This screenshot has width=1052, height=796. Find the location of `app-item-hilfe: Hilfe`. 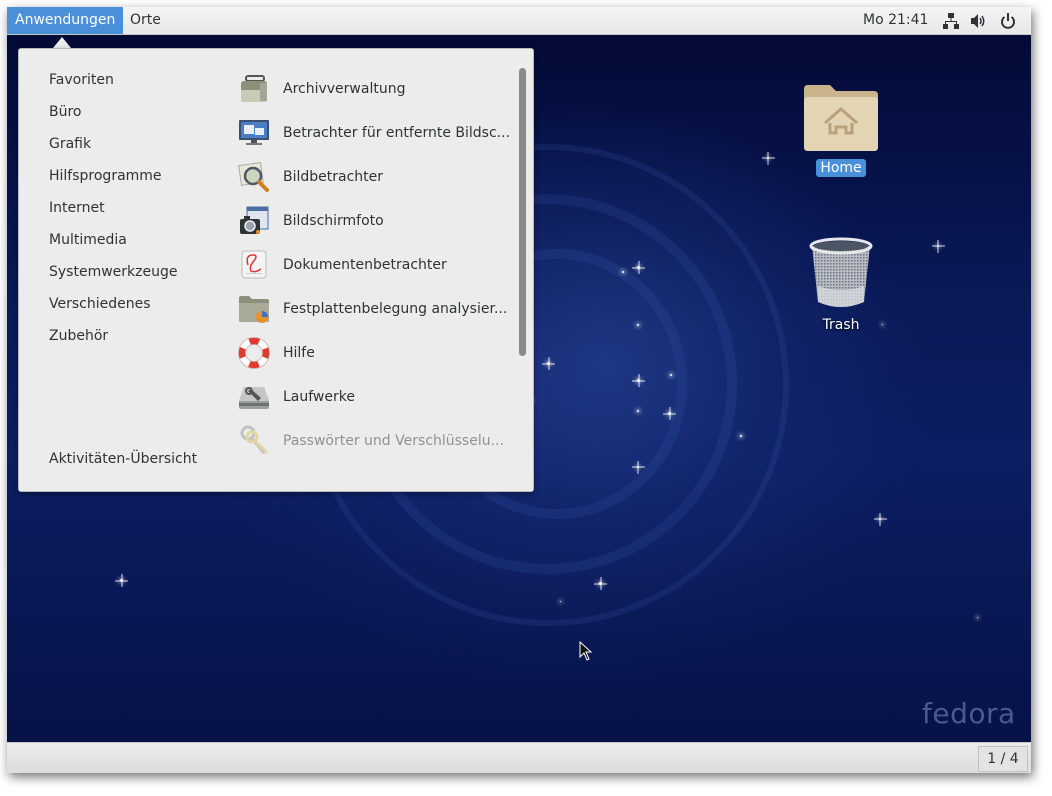

app-item-hilfe: Hilfe is located at coordinates (374, 353).